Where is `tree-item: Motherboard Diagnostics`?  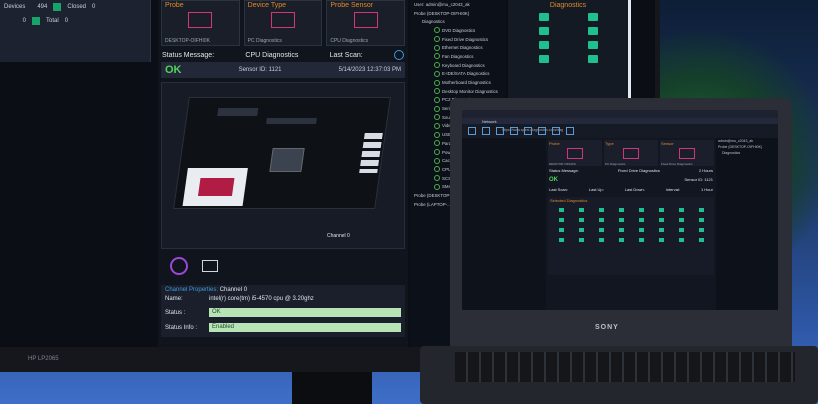
tree-item: Motherboard Diagnostics is located at coordinates (457, 82).